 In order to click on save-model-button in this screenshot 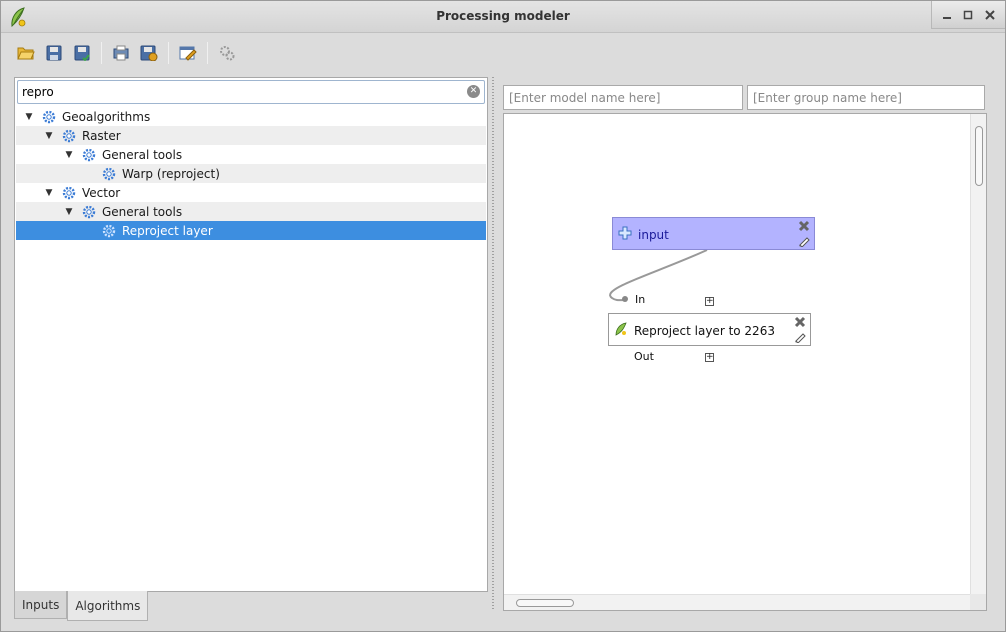, I will do `click(54, 53)`.